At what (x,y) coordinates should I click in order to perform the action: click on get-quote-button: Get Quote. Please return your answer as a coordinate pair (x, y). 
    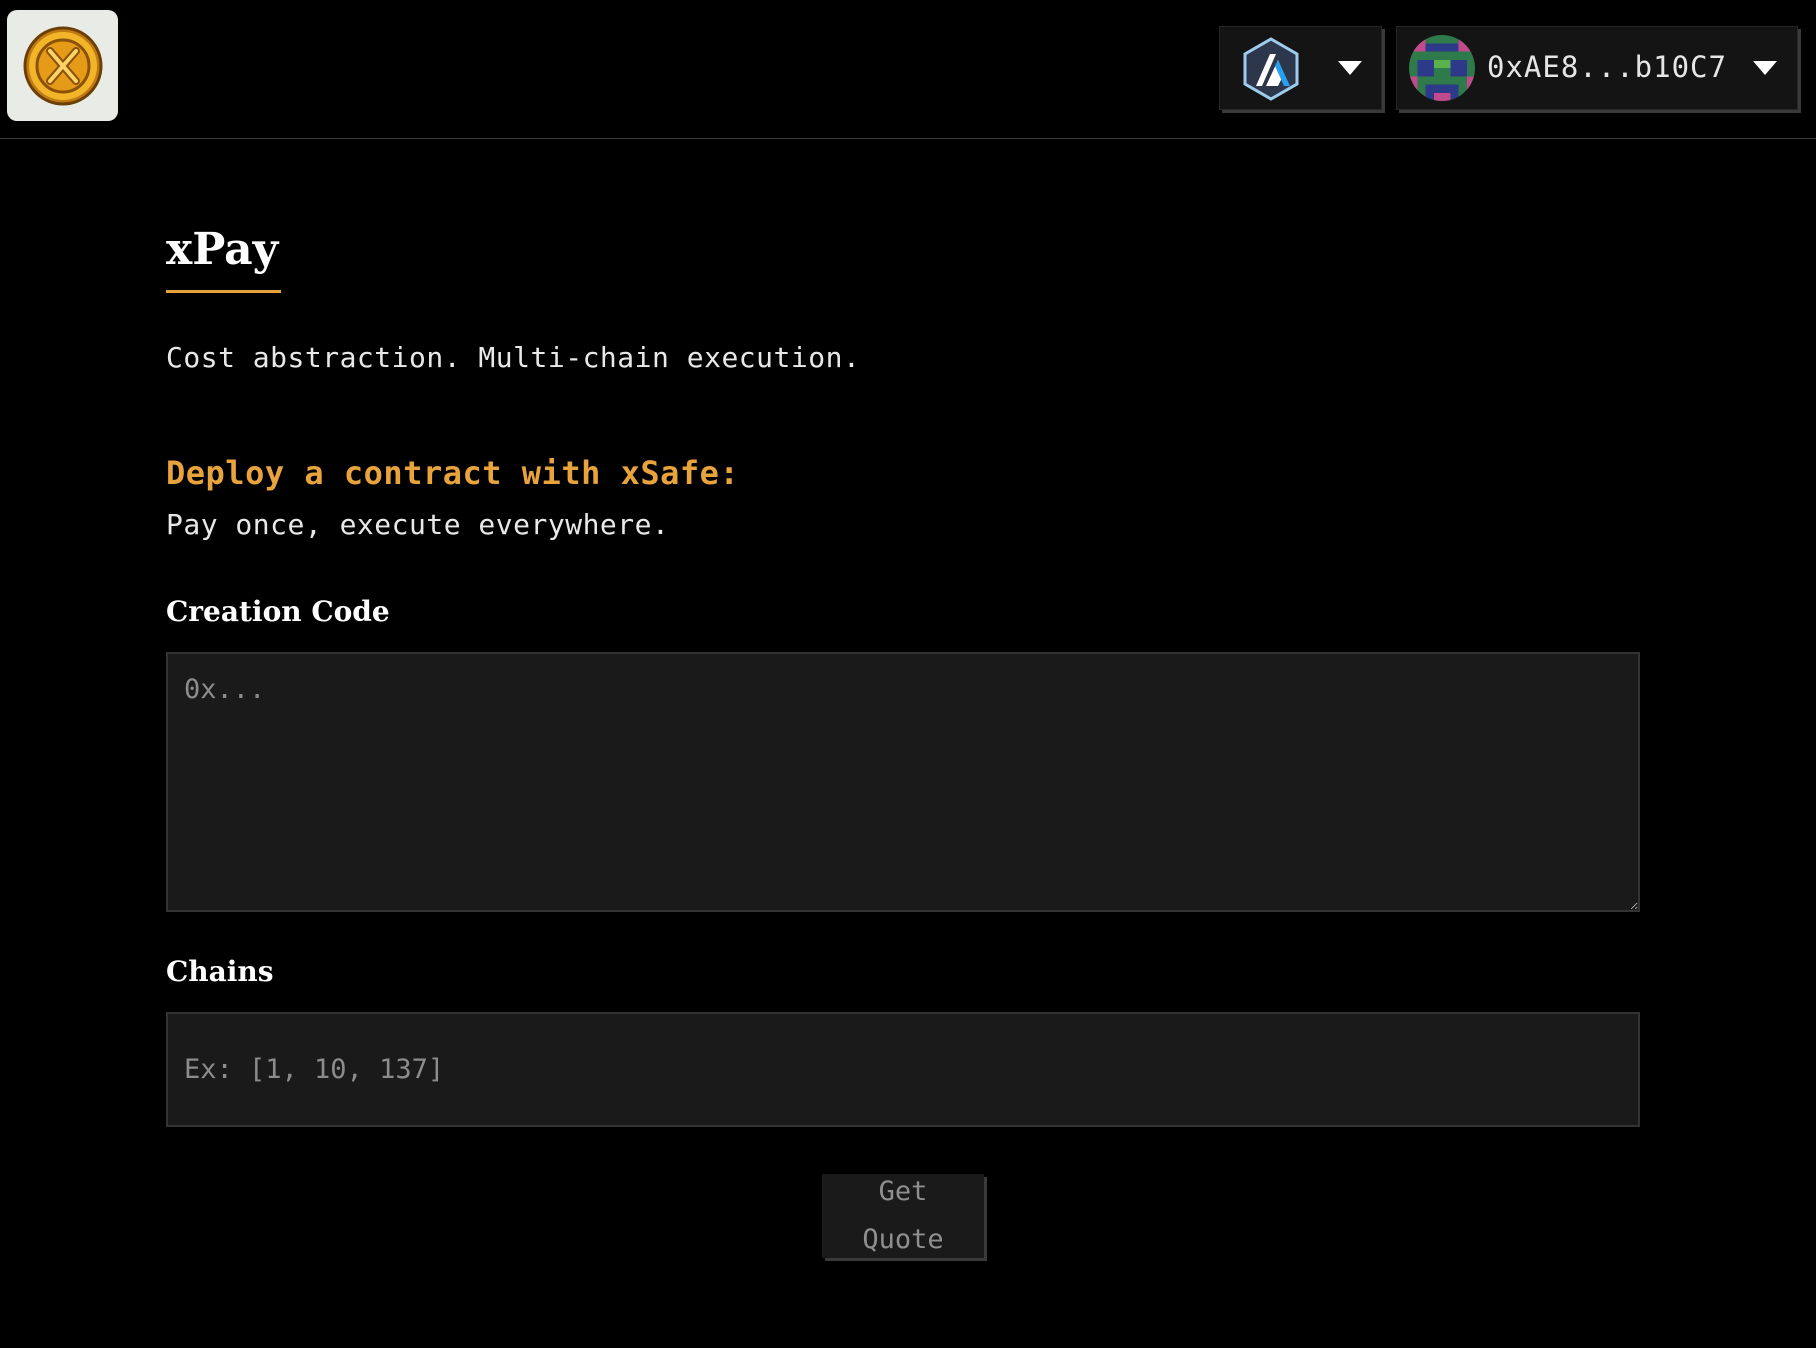
    Looking at the image, I should click on (903, 1216).